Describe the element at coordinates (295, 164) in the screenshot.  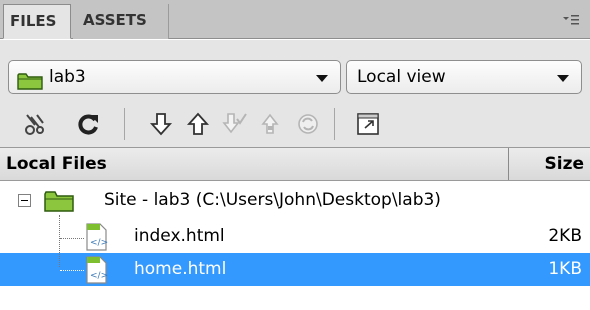
I see `file-list-header: Local Files Size` at that location.